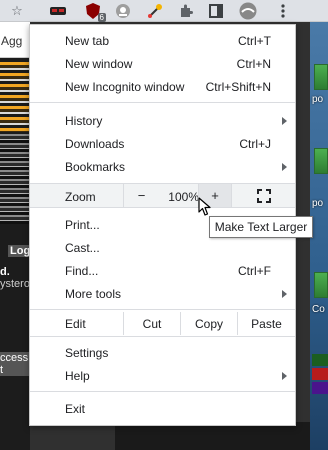 Image resolution: width=328 pixels, height=450 pixels. Describe the element at coordinates (162, 120) in the screenshot. I see `menu-item-history: History` at that location.